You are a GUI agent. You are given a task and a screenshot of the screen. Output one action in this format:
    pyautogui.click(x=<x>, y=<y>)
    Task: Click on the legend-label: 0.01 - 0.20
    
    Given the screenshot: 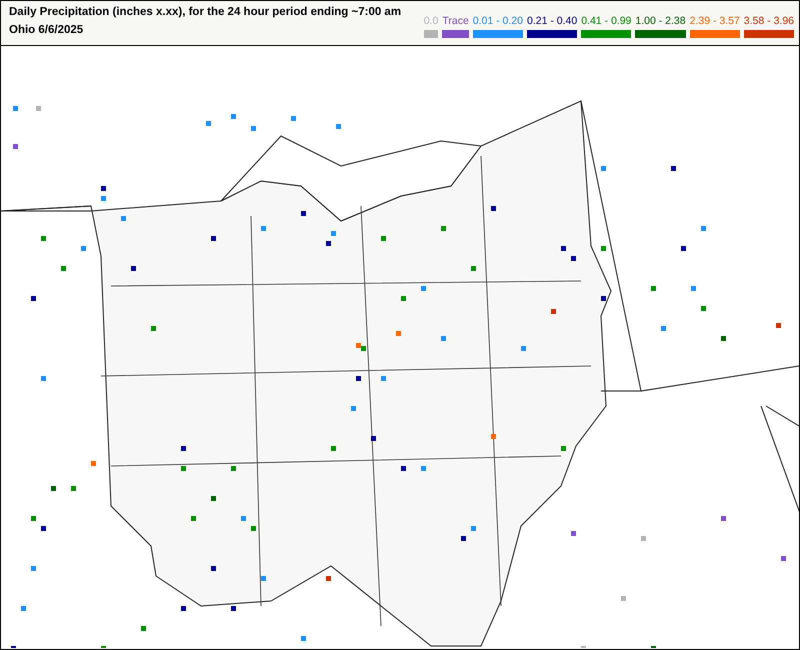 What is the action you would take?
    pyautogui.click(x=497, y=21)
    